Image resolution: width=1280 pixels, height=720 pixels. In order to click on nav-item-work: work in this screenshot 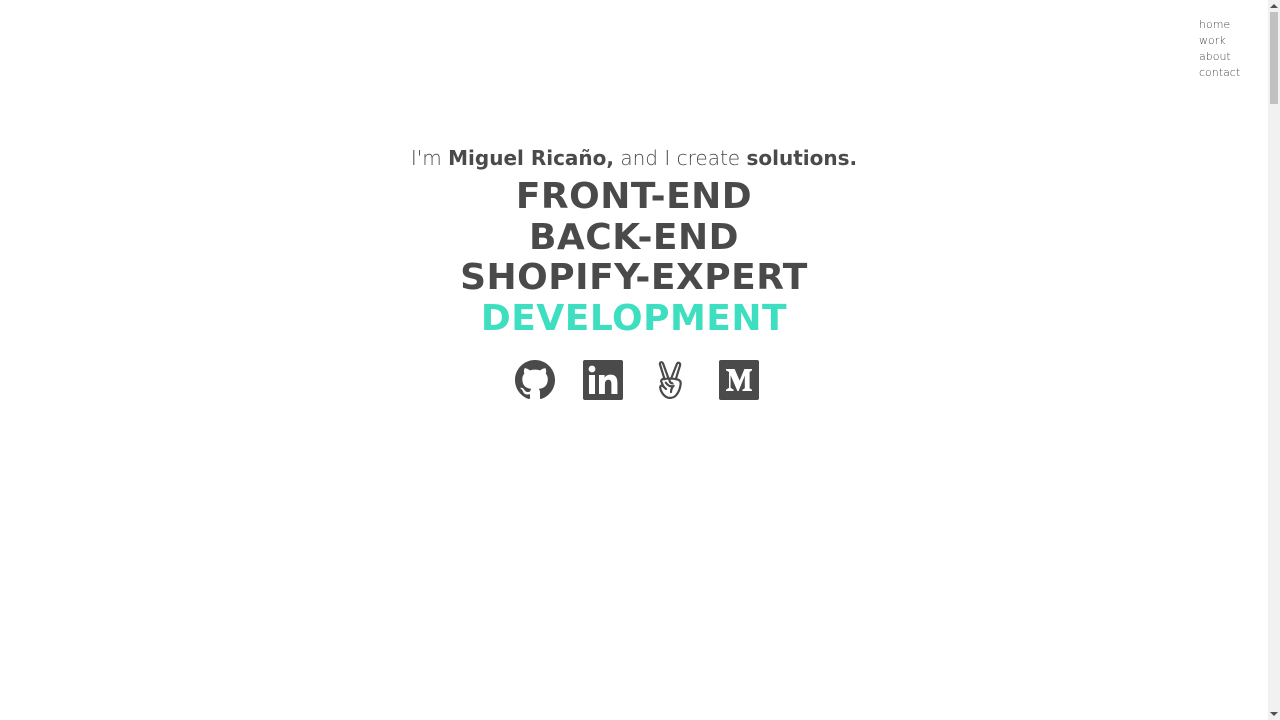, I will do `click(1219, 41)`.